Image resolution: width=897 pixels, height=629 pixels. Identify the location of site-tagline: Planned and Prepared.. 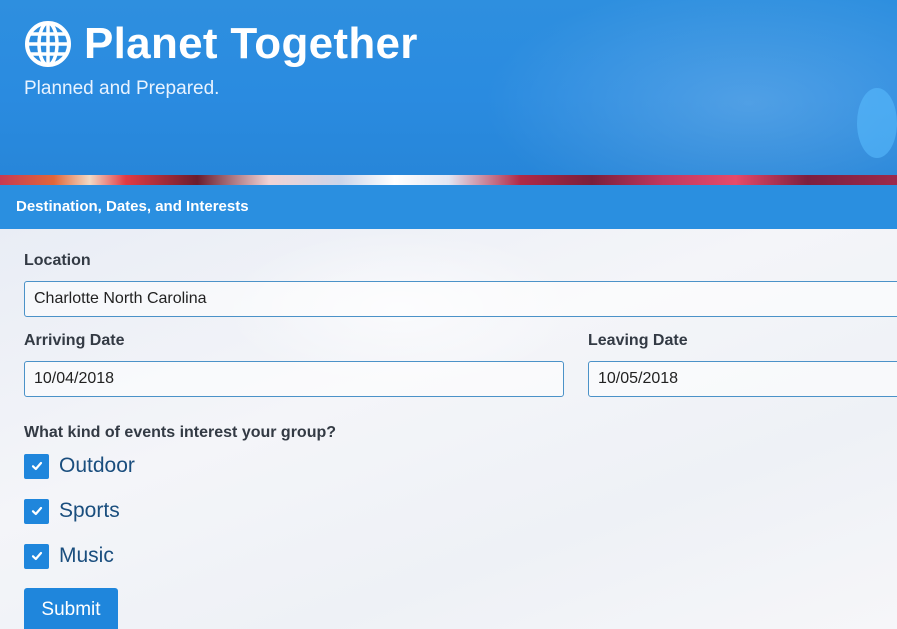
(122, 88).